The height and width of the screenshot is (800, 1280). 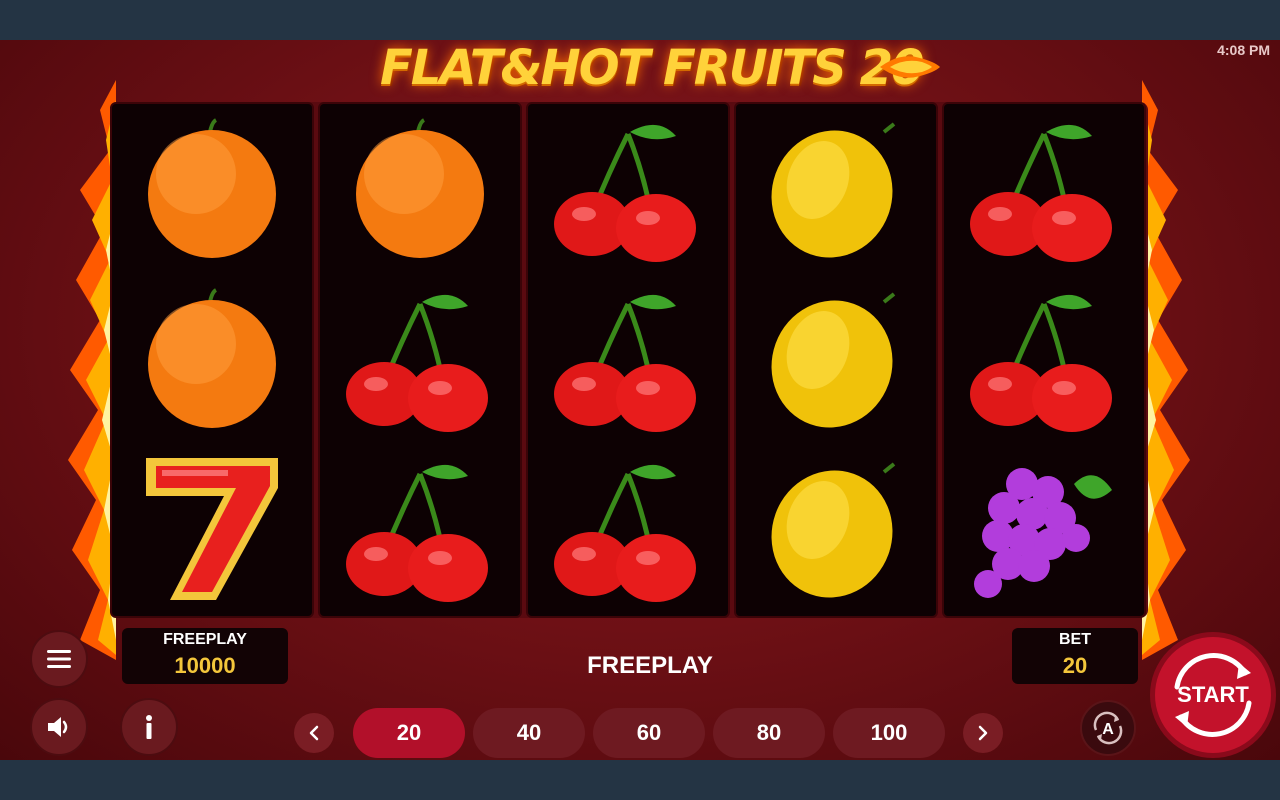 I want to click on seven-symbol, so click(x=212, y=529).